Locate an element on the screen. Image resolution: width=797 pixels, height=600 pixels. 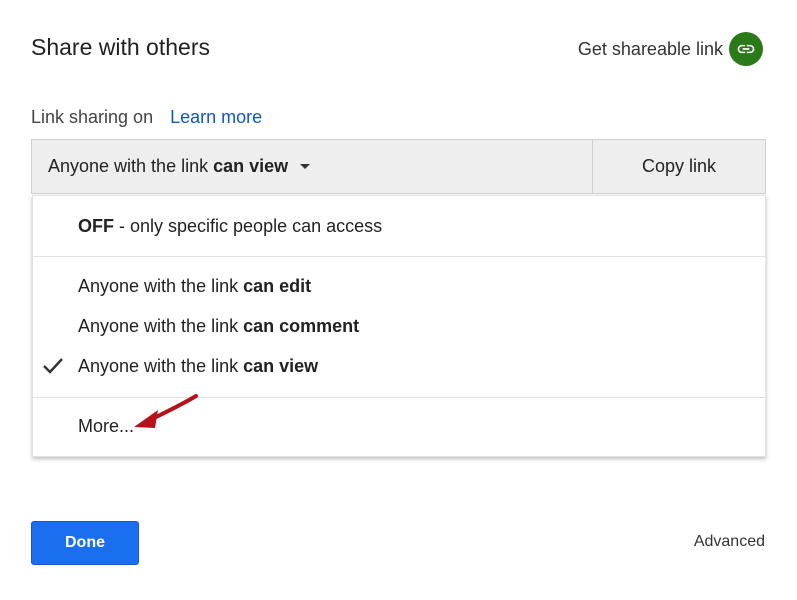
get-shareable-link-button: Get shareable link is located at coordinates (670, 49).